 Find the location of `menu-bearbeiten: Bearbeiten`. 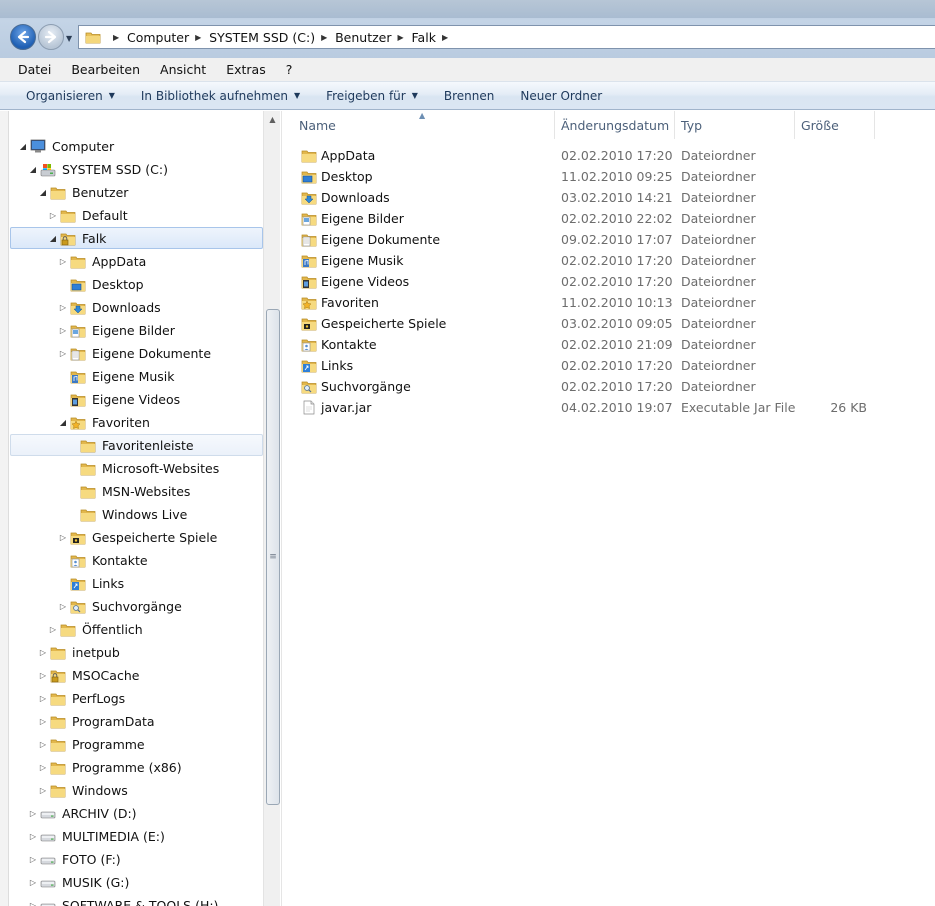

menu-bearbeiten: Bearbeiten is located at coordinates (105, 69).